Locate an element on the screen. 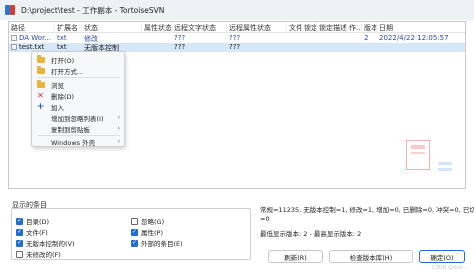  refresh-button: 刷新(R) is located at coordinates (295, 256).